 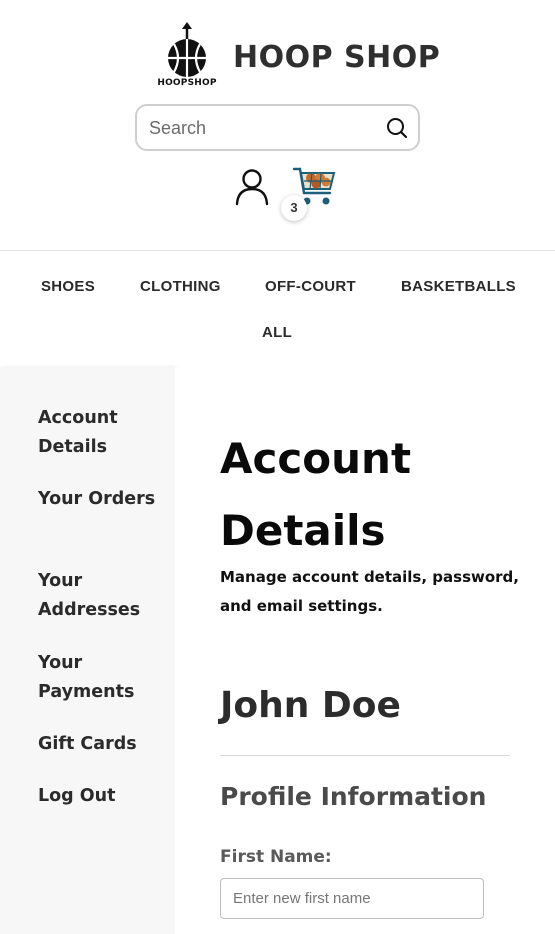 I want to click on search-button, so click(x=397, y=128).